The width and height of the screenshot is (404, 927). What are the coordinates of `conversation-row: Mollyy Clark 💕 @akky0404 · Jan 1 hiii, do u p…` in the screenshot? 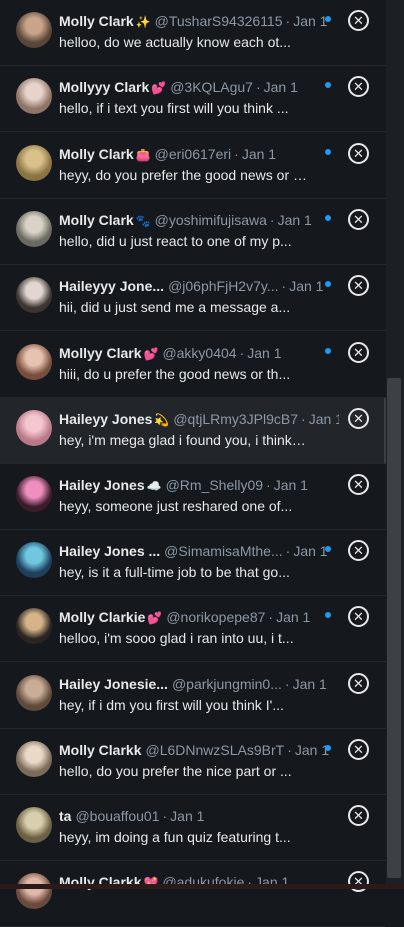 It's located at (193, 365).